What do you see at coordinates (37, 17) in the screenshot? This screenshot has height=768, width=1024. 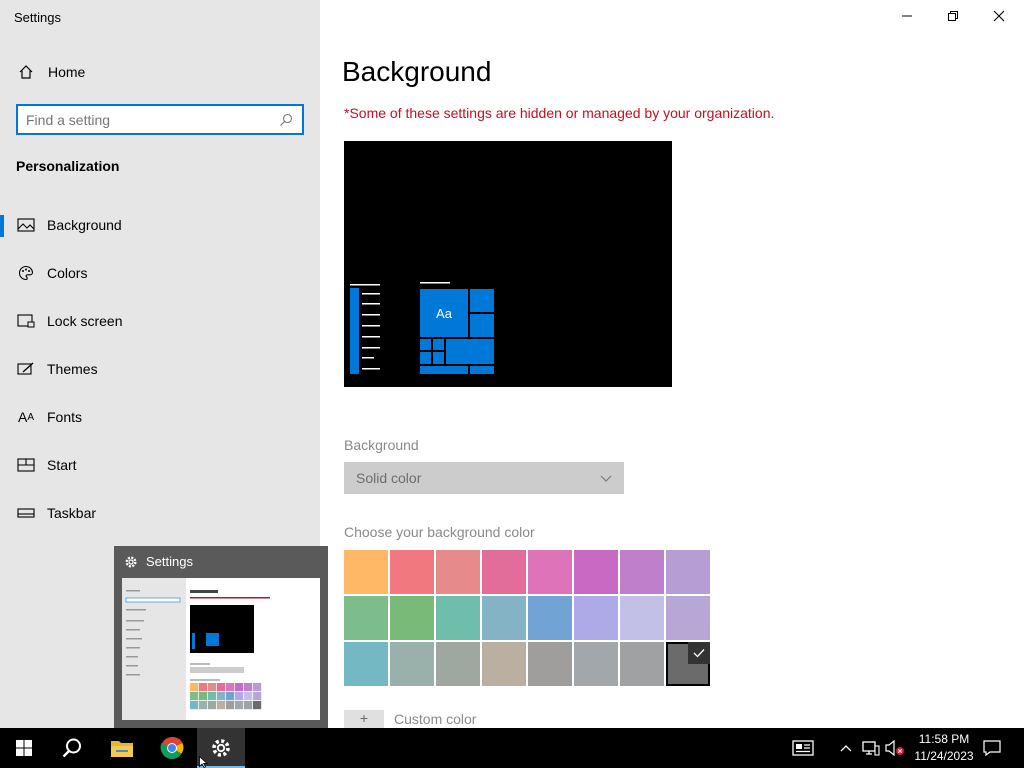 I see `app-title: Settings` at bounding box center [37, 17].